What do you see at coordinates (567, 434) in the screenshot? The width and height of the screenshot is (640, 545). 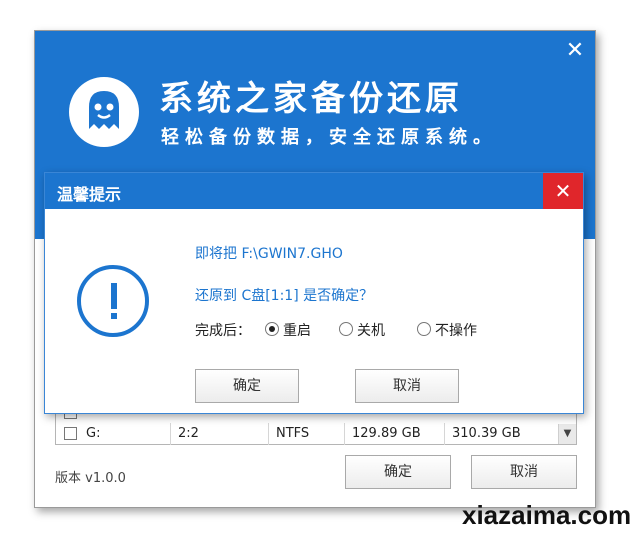 I see `scroll-down-icon: ▼` at bounding box center [567, 434].